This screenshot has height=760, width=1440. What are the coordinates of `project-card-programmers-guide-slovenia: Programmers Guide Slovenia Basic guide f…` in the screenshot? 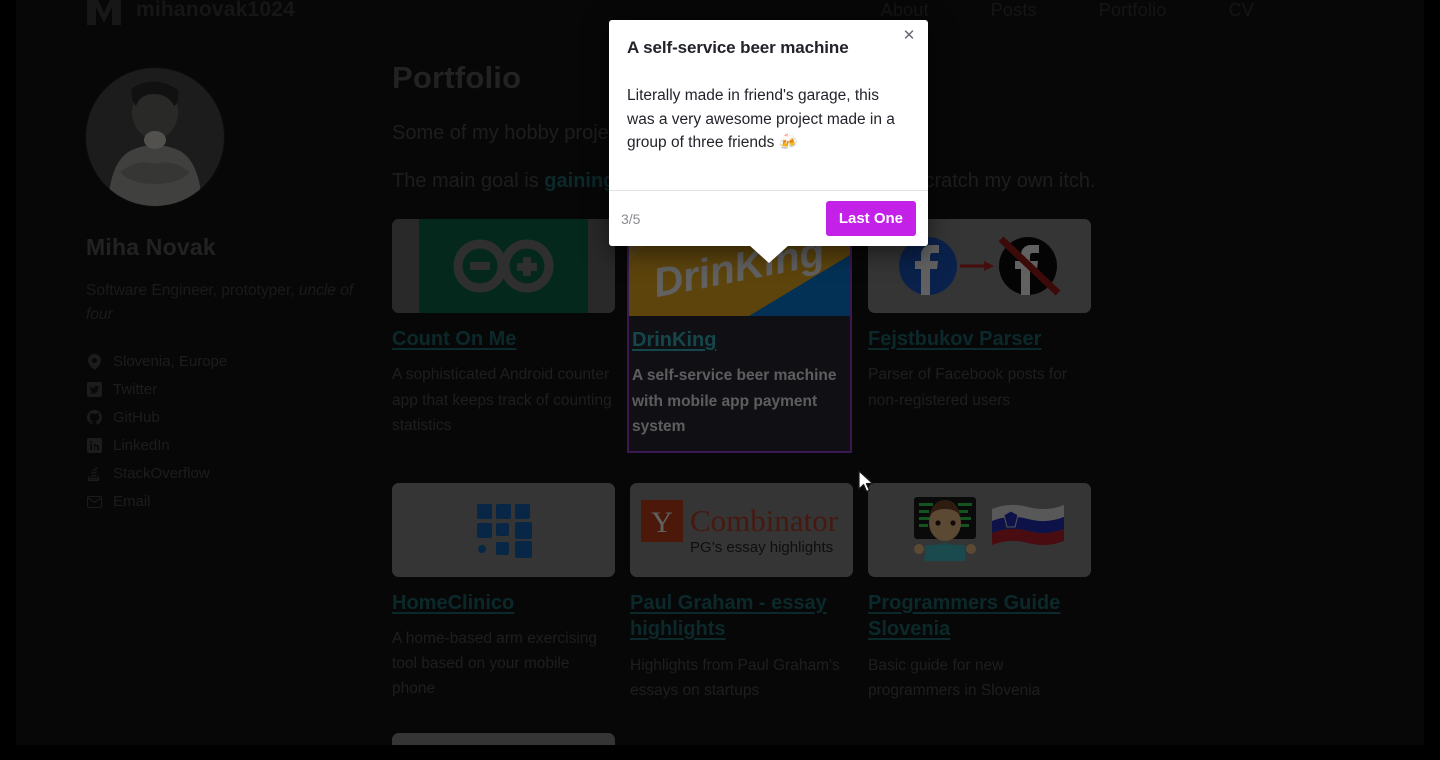 It's located at (979, 592).